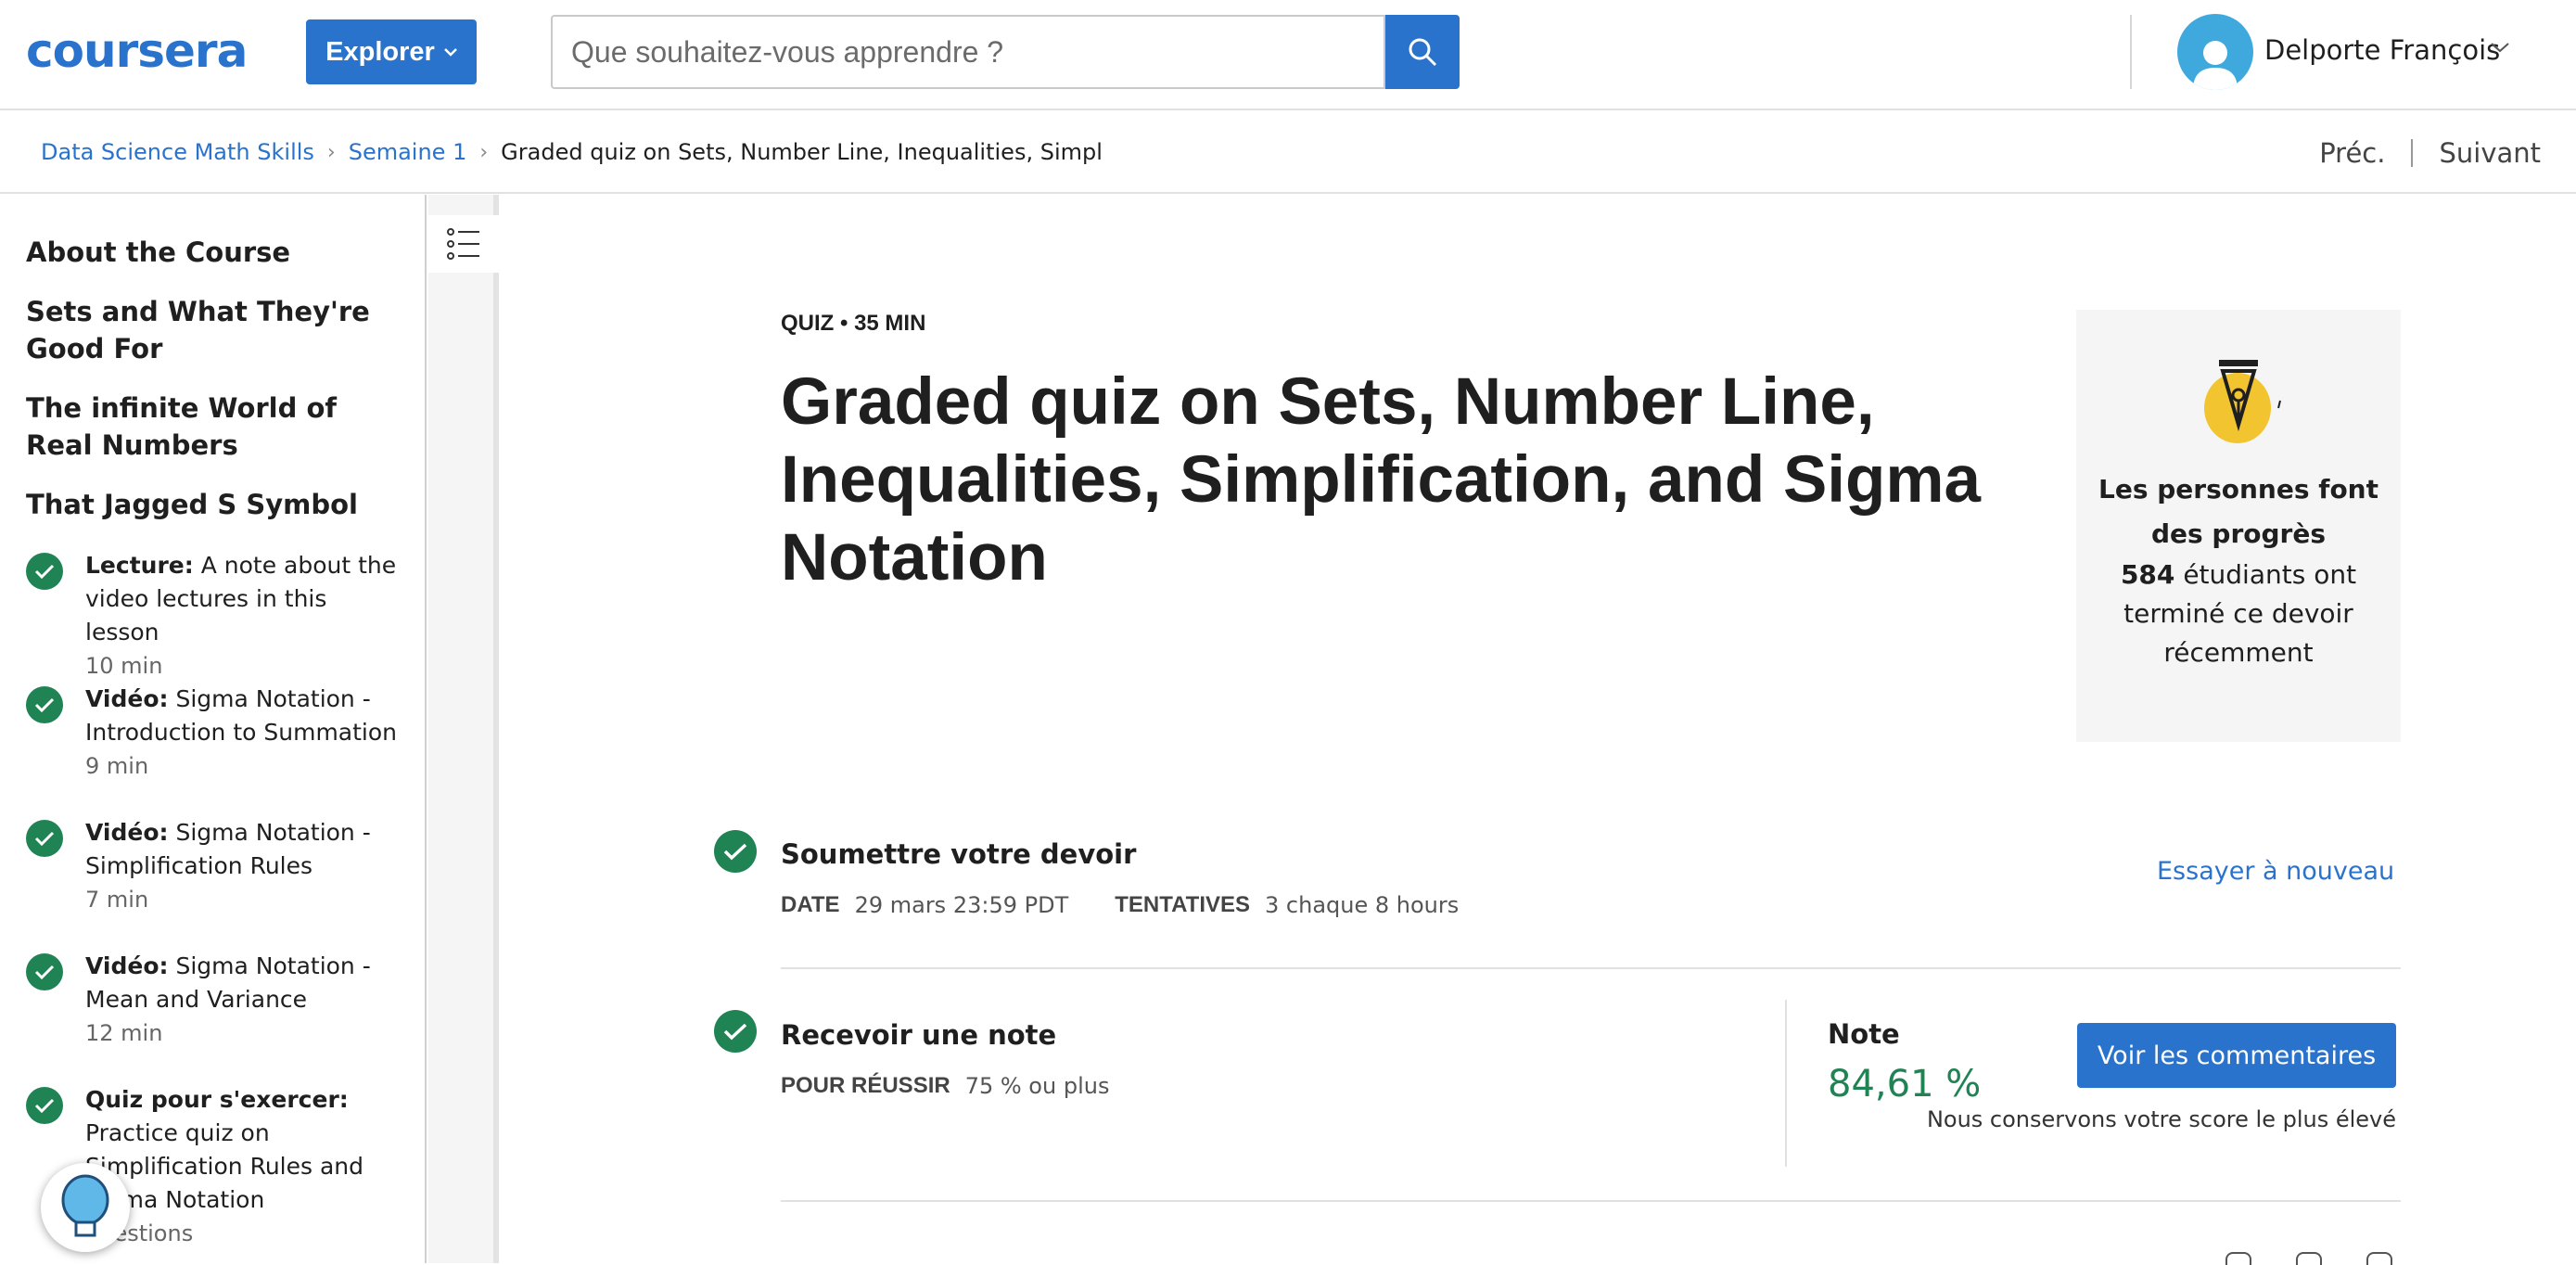 This screenshot has width=2576, height=1265. Describe the element at coordinates (787, 51) in the screenshot. I see `search-placeholder: Que souhaitez-vous apprendre ?` at that location.